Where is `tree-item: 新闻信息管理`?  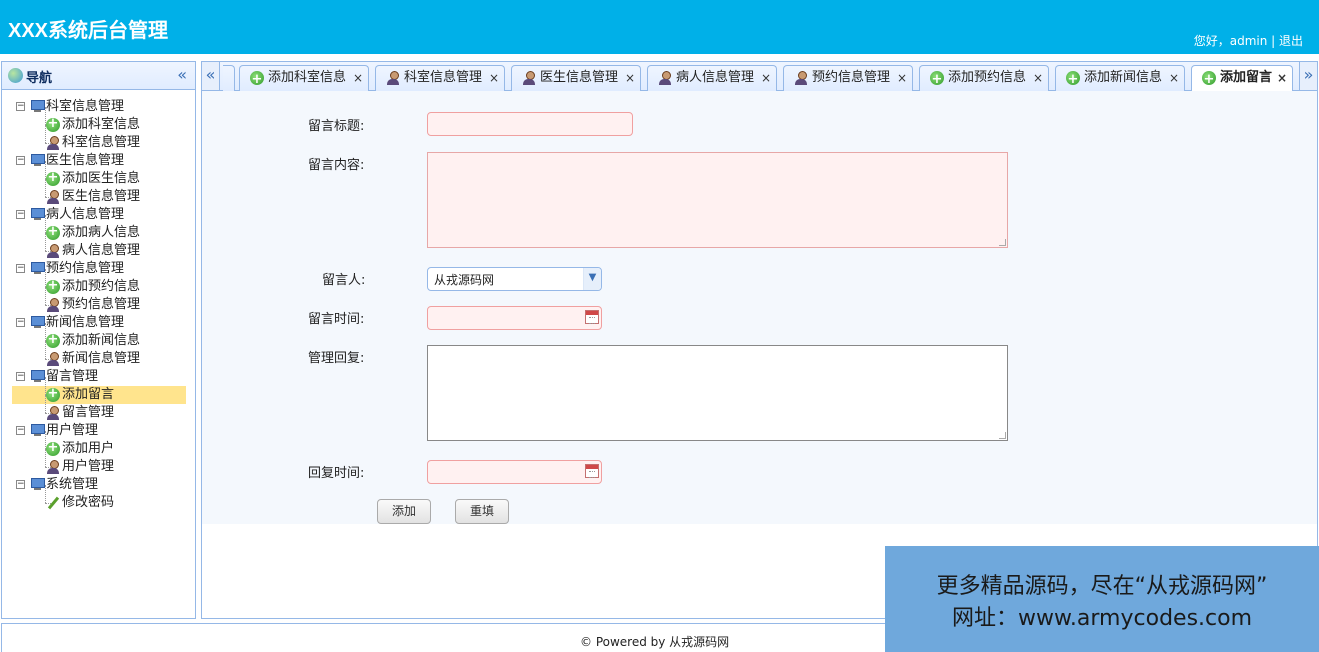 tree-item: 新闻信息管理 is located at coordinates (99, 354).